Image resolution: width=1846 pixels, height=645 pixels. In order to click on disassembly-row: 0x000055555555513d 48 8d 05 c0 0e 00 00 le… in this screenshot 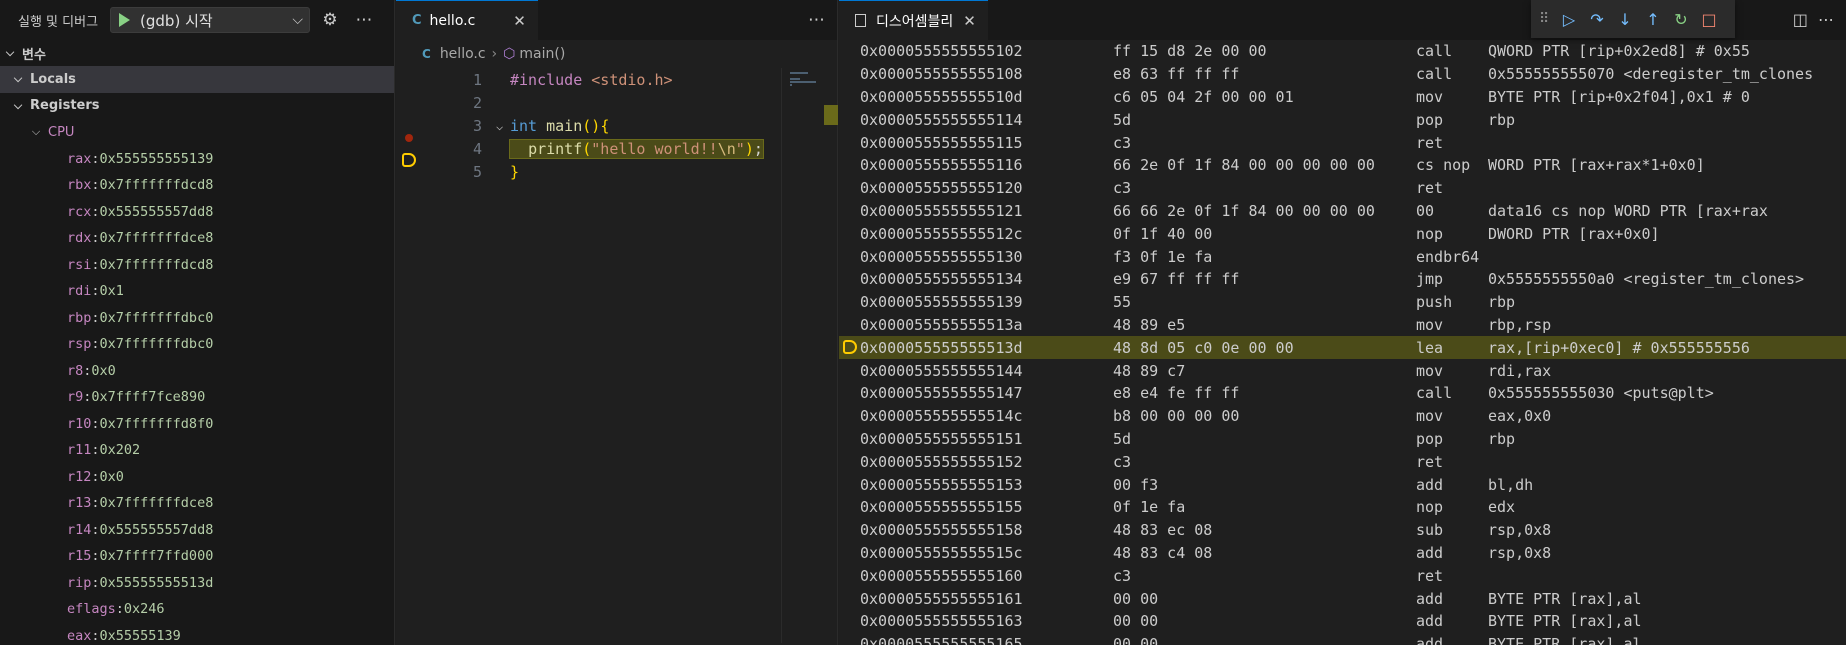, I will do `click(1342, 348)`.